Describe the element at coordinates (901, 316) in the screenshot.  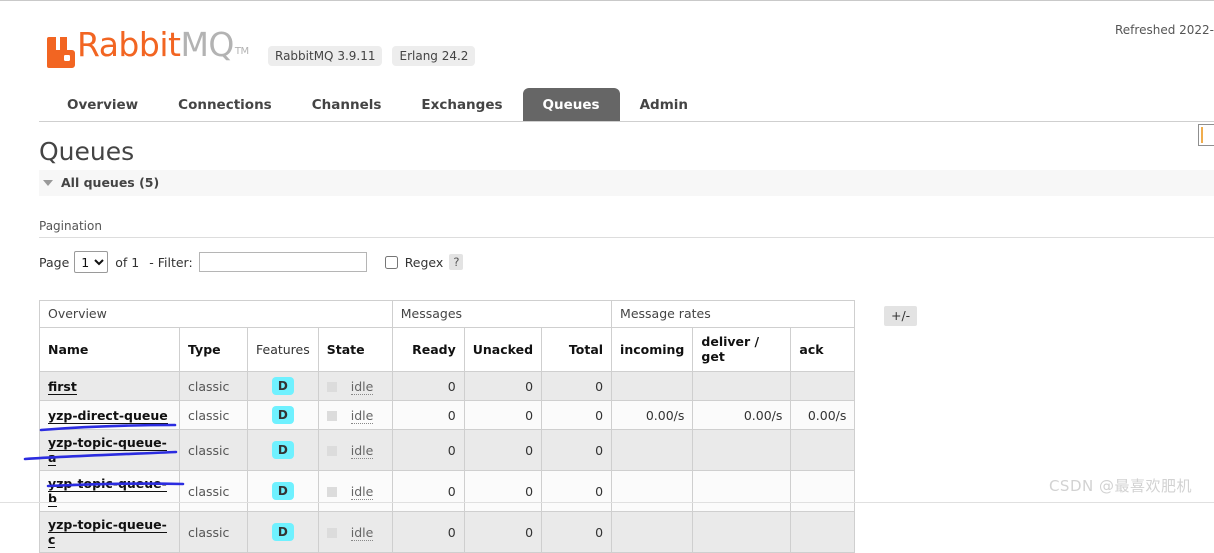
I see `toggle-columns-button: +/-` at that location.